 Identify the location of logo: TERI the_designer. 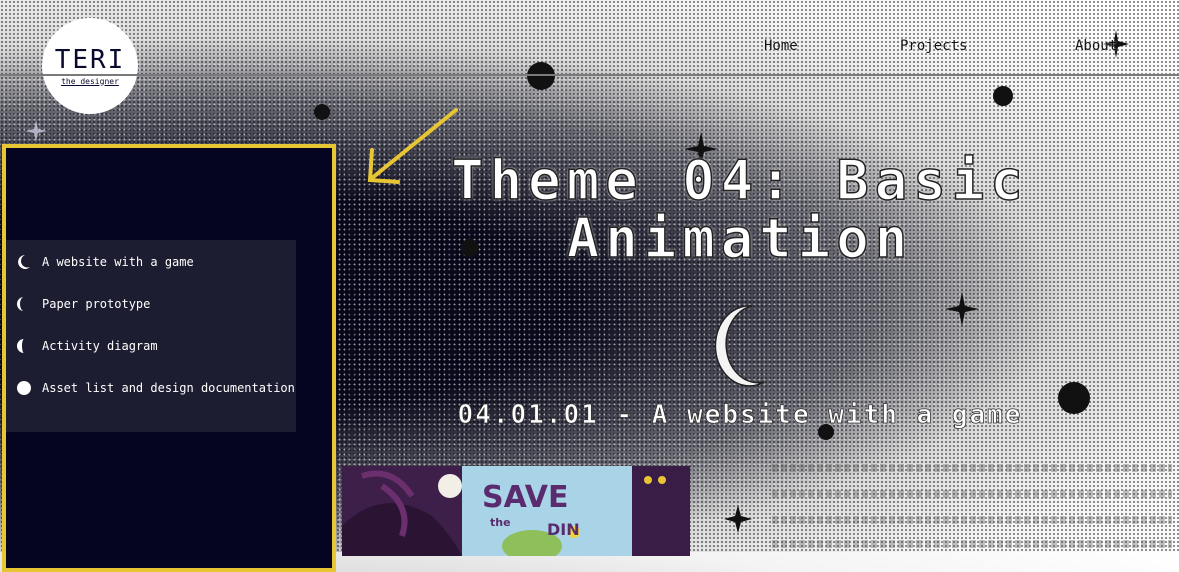
(90, 66).